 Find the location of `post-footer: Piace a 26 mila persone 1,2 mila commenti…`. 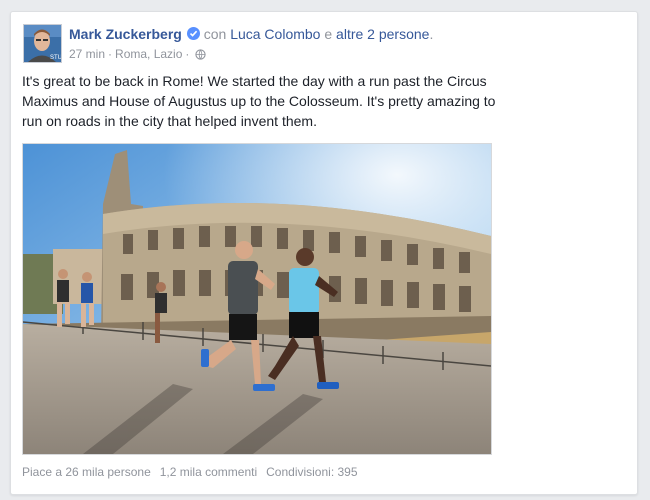

post-footer: Piace a 26 mila persone 1,2 mila commenti… is located at coordinates (194, 472).